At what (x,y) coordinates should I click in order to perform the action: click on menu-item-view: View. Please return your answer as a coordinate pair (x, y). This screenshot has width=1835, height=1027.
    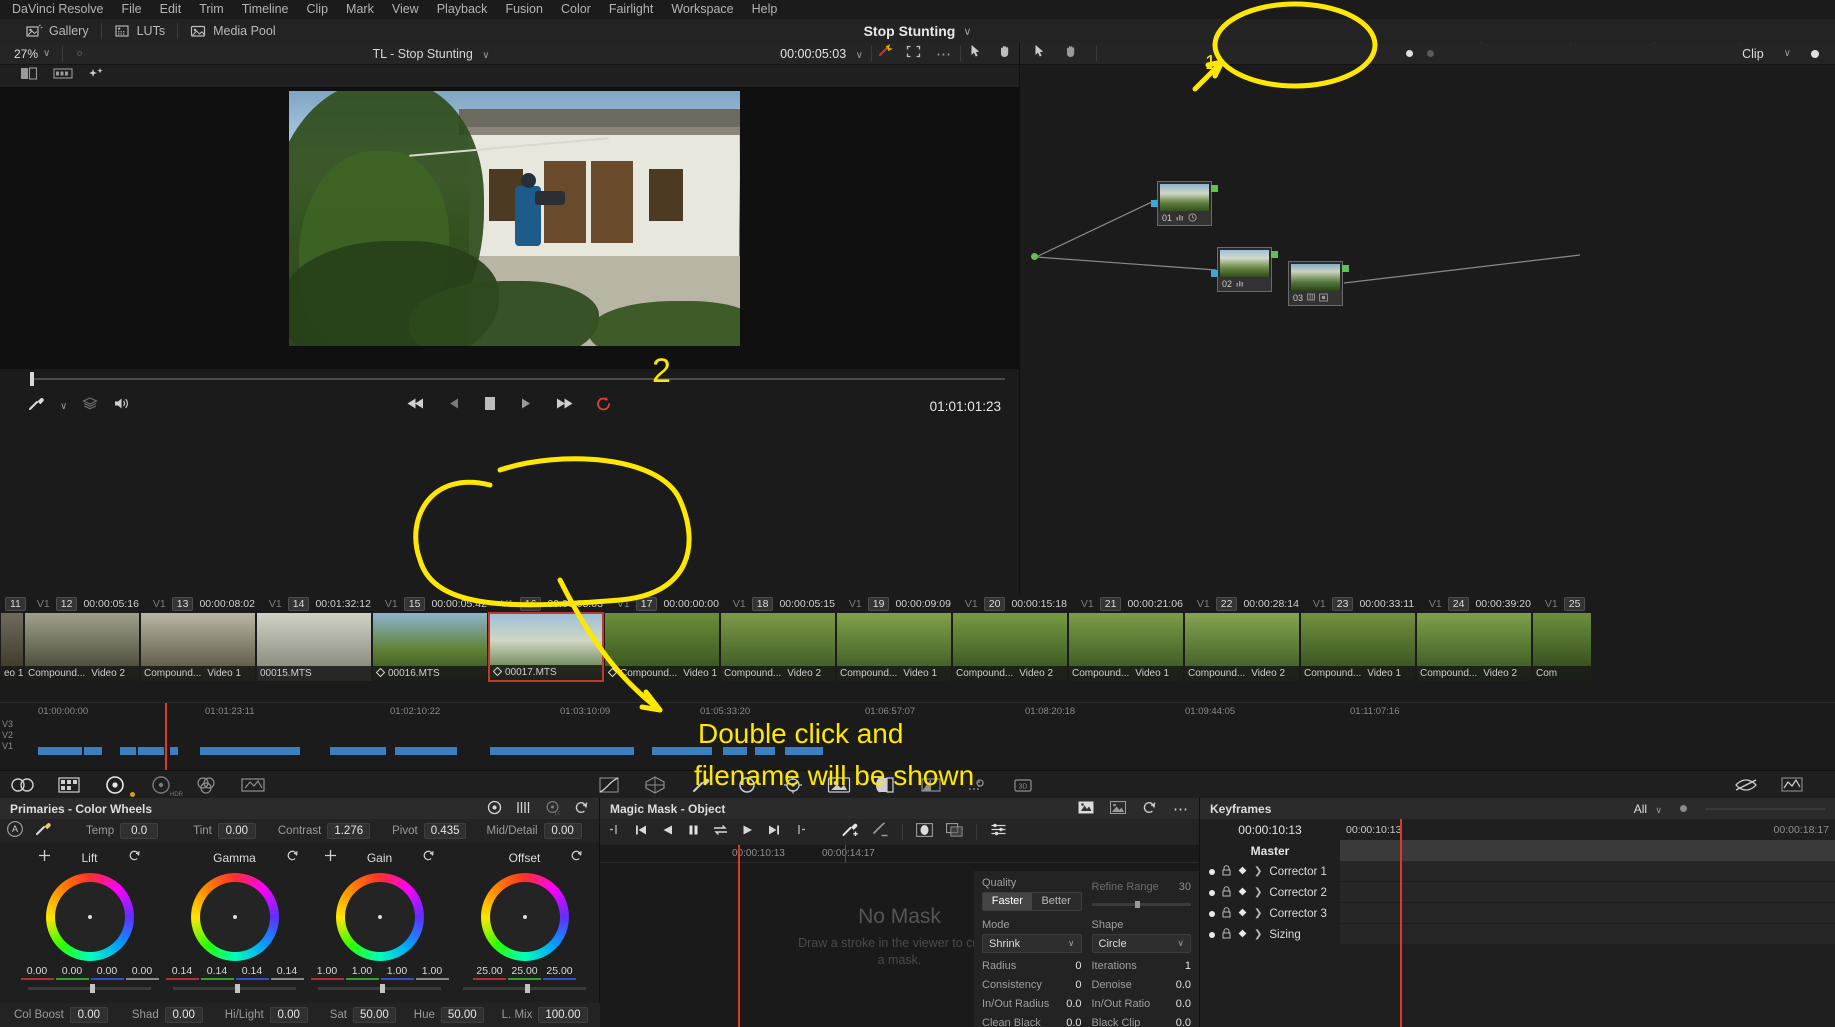
    Looking at the image, I should click on (405, 9).